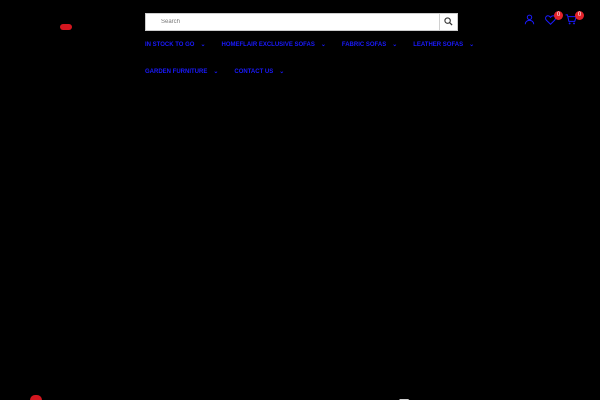 Image resolution: width=600 pixels, height=400 pixels. I want to click on nav-item-in-stock-to-go: In Stock To Go ⌄, so click(175, 45).